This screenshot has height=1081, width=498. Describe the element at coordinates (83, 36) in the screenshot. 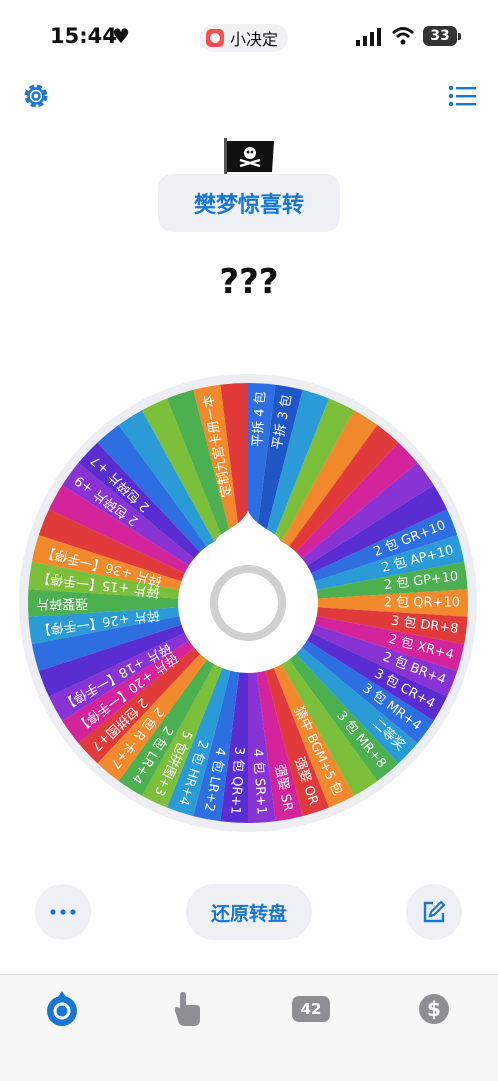

I see `status-time: 15:44` at that location.